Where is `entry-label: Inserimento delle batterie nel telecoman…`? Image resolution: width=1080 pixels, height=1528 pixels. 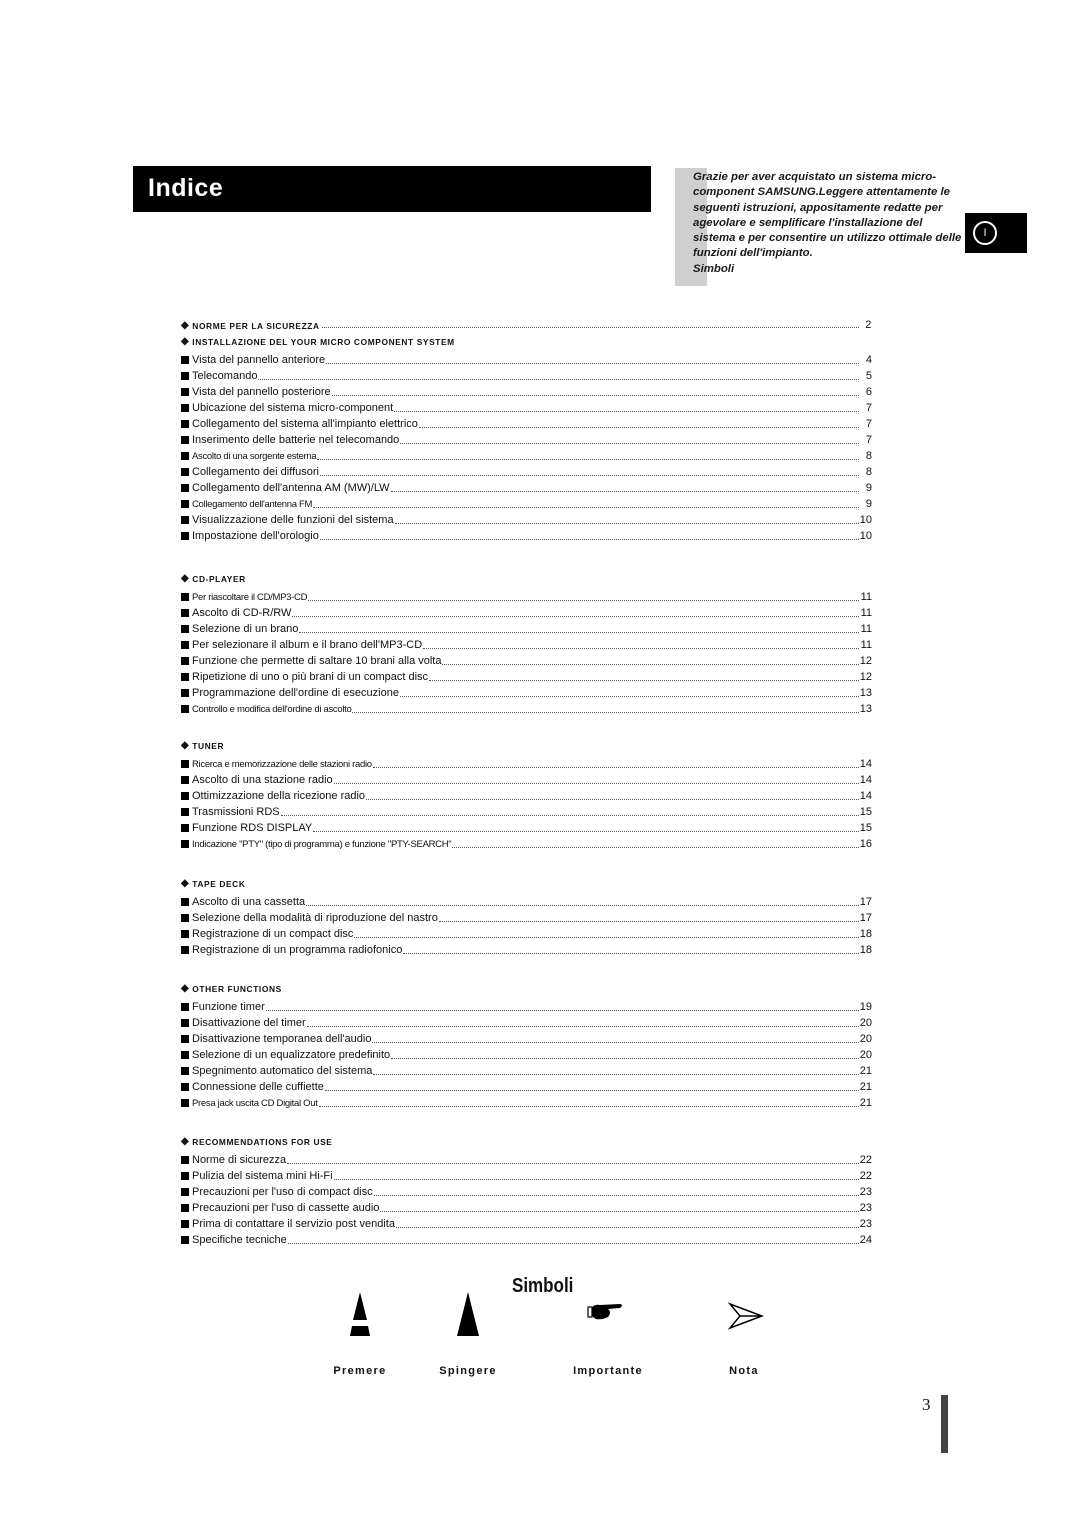 entry-label: Inserimento delle batterie nel telecoman… is located at coordinates (296, 440).